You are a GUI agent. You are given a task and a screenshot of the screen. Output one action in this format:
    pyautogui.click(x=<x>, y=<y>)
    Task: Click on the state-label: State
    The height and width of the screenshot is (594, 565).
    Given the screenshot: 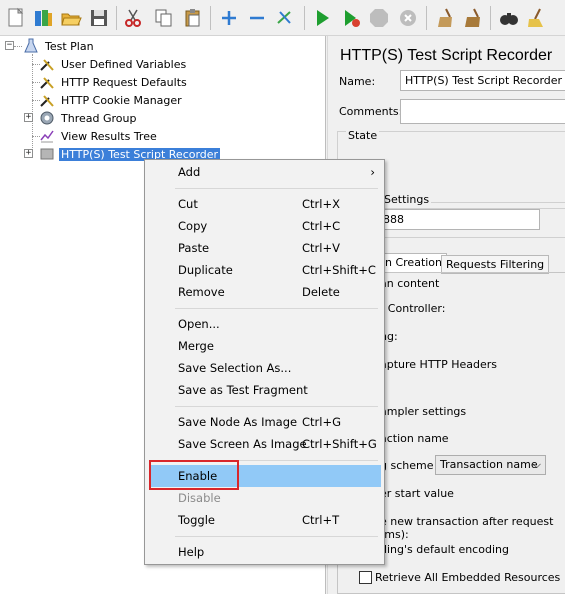 What is the action you would take?
    pyautogui.click(x=363, y=135)
    